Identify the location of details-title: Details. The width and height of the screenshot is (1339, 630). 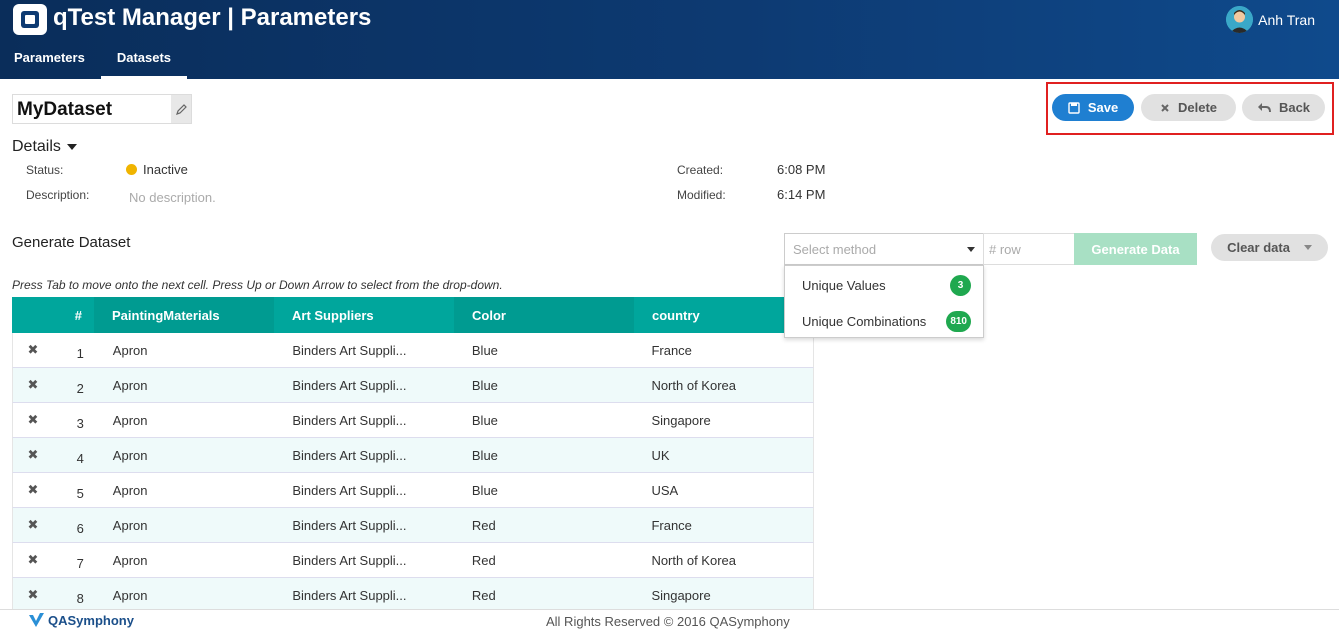
(36, 146).